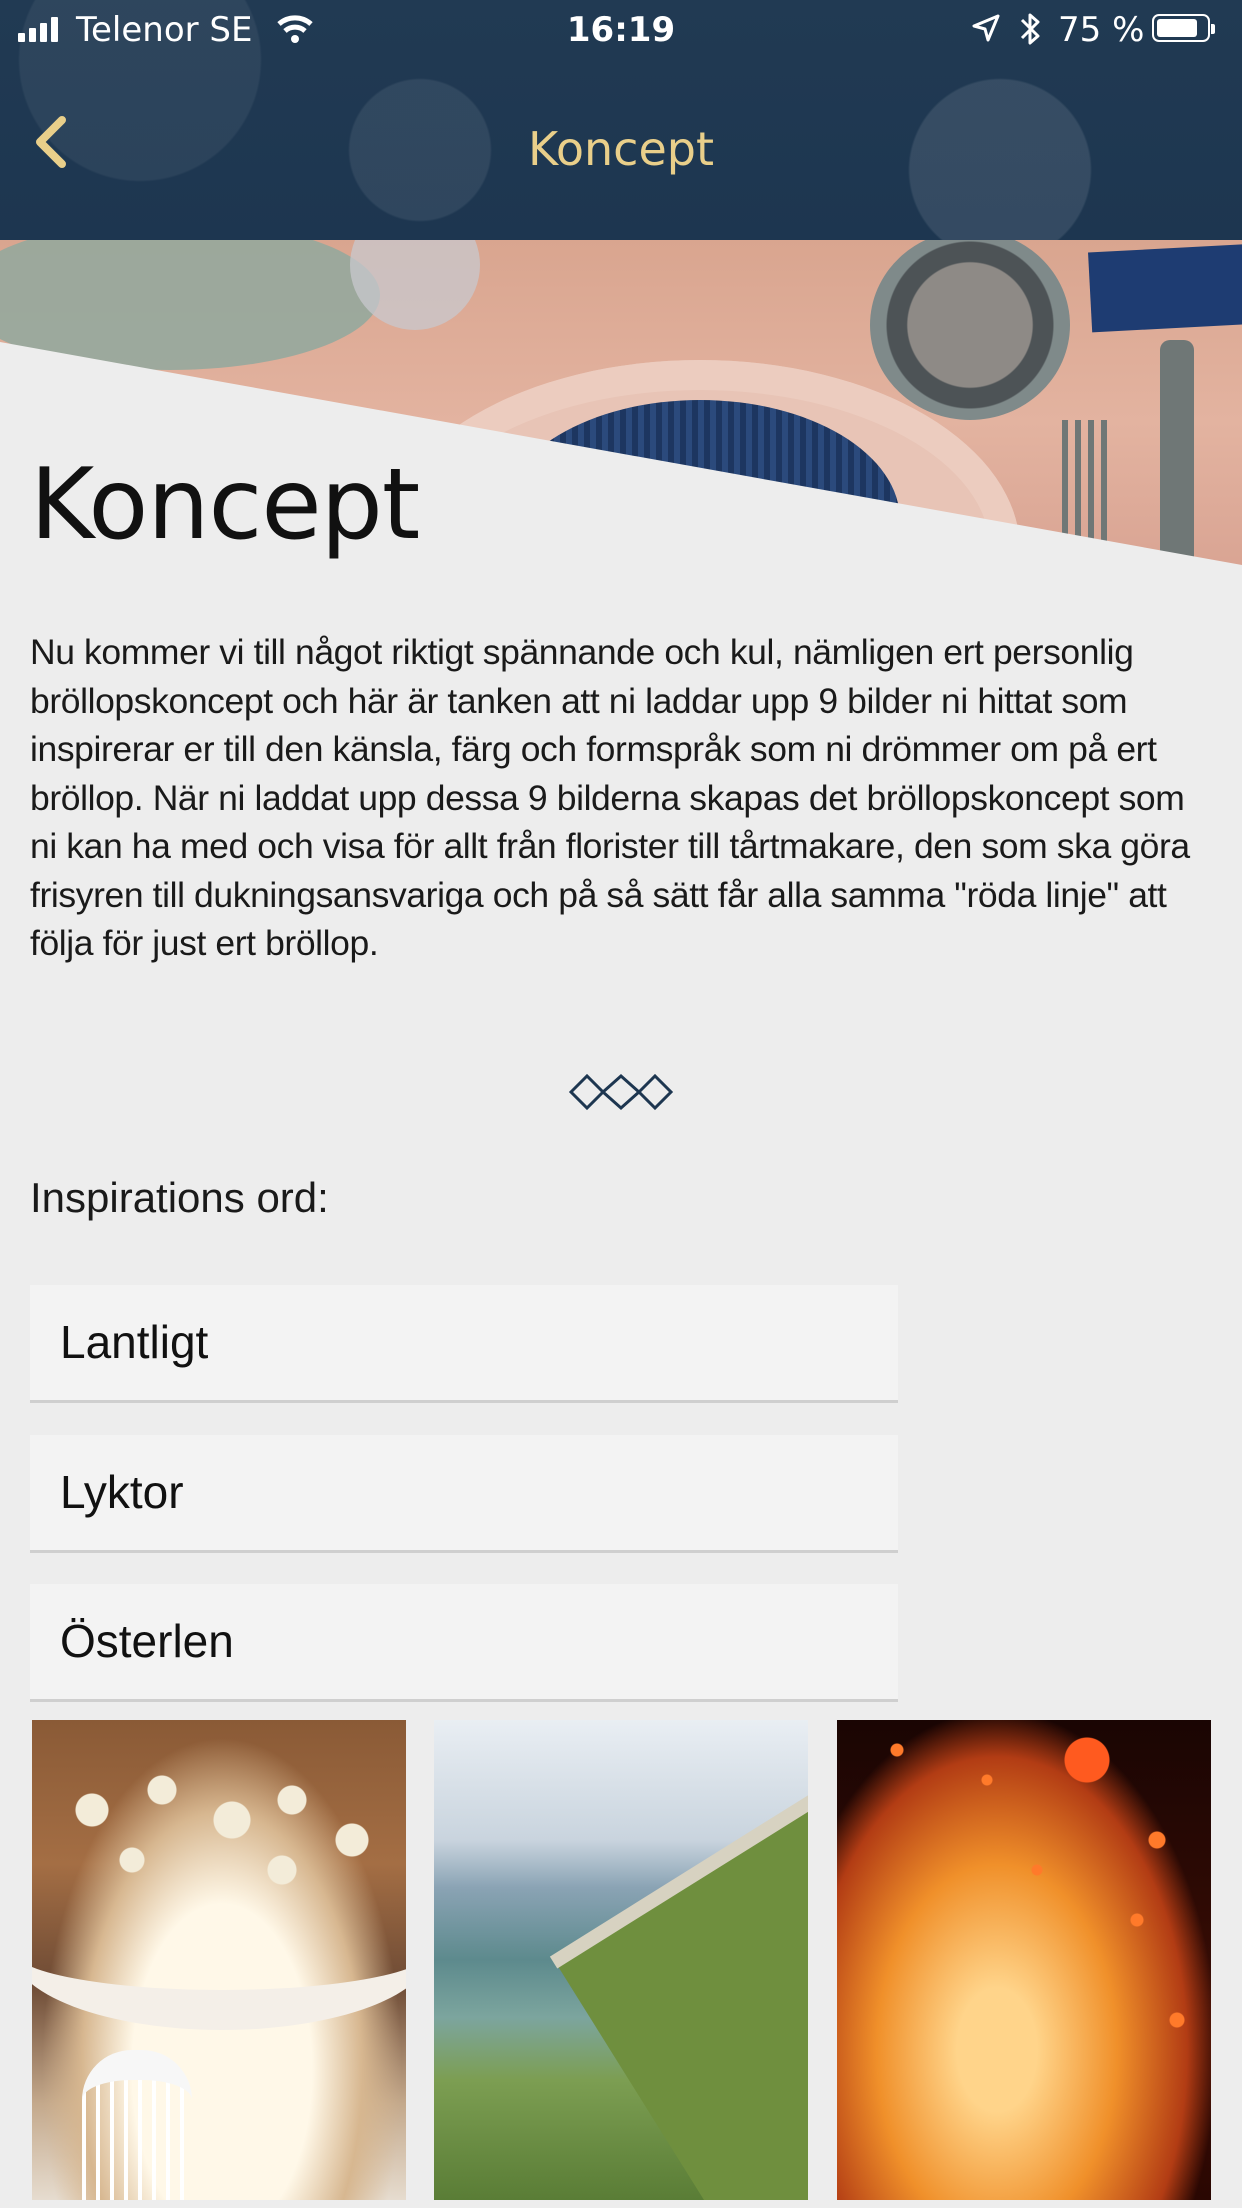 This screenshot has width=1242, height=2208. What do you see at coordinates (986, 28) in the screenshot?
I see `location-icon` at bounding box center [986, 28].